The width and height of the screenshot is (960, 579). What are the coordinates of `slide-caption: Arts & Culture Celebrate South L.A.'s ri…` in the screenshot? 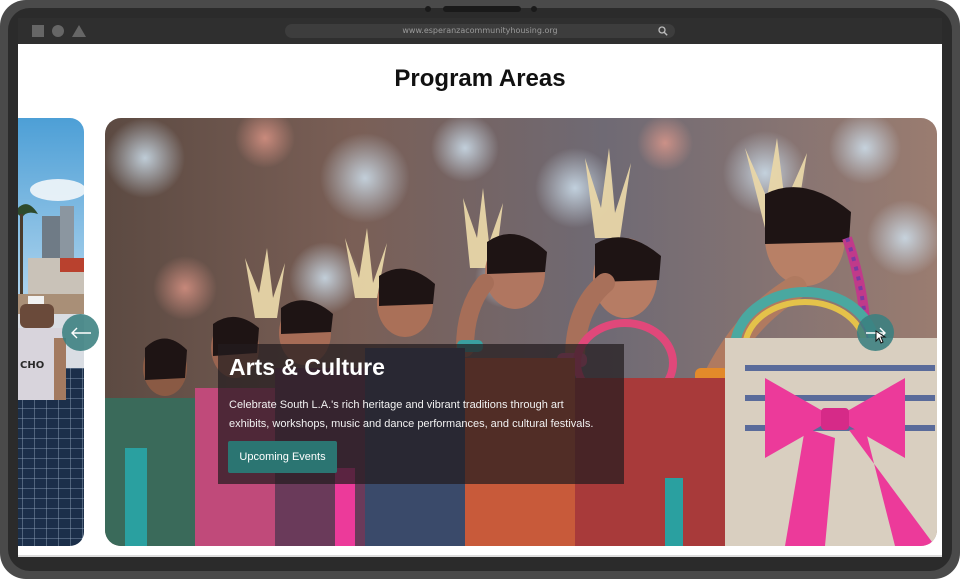 It's located at (421, 414).